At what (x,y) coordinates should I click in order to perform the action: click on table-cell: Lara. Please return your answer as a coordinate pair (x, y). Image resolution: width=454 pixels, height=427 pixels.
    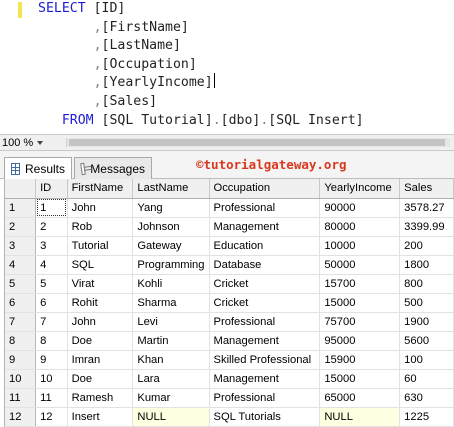
    Looking at the image, I should click on (171, 379).